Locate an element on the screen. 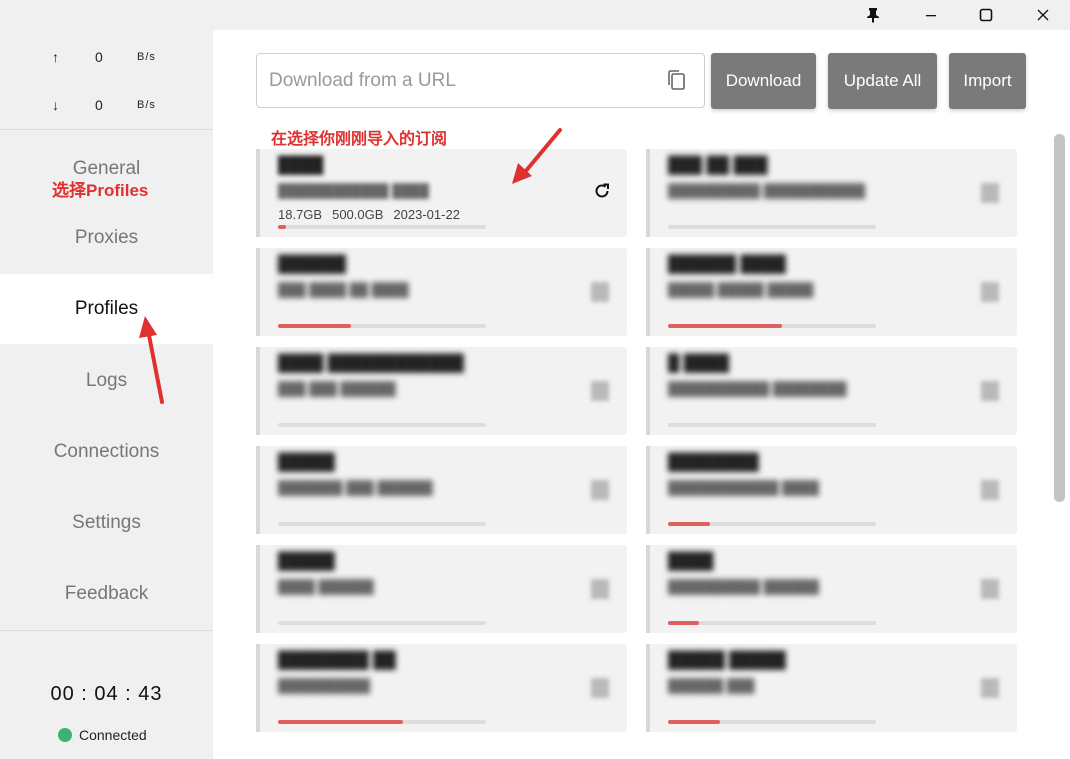 The height and width of the screenshot is (759, 1070). profile-card: █████ █████ ██████ ███ is located at coordinates (831, 688).